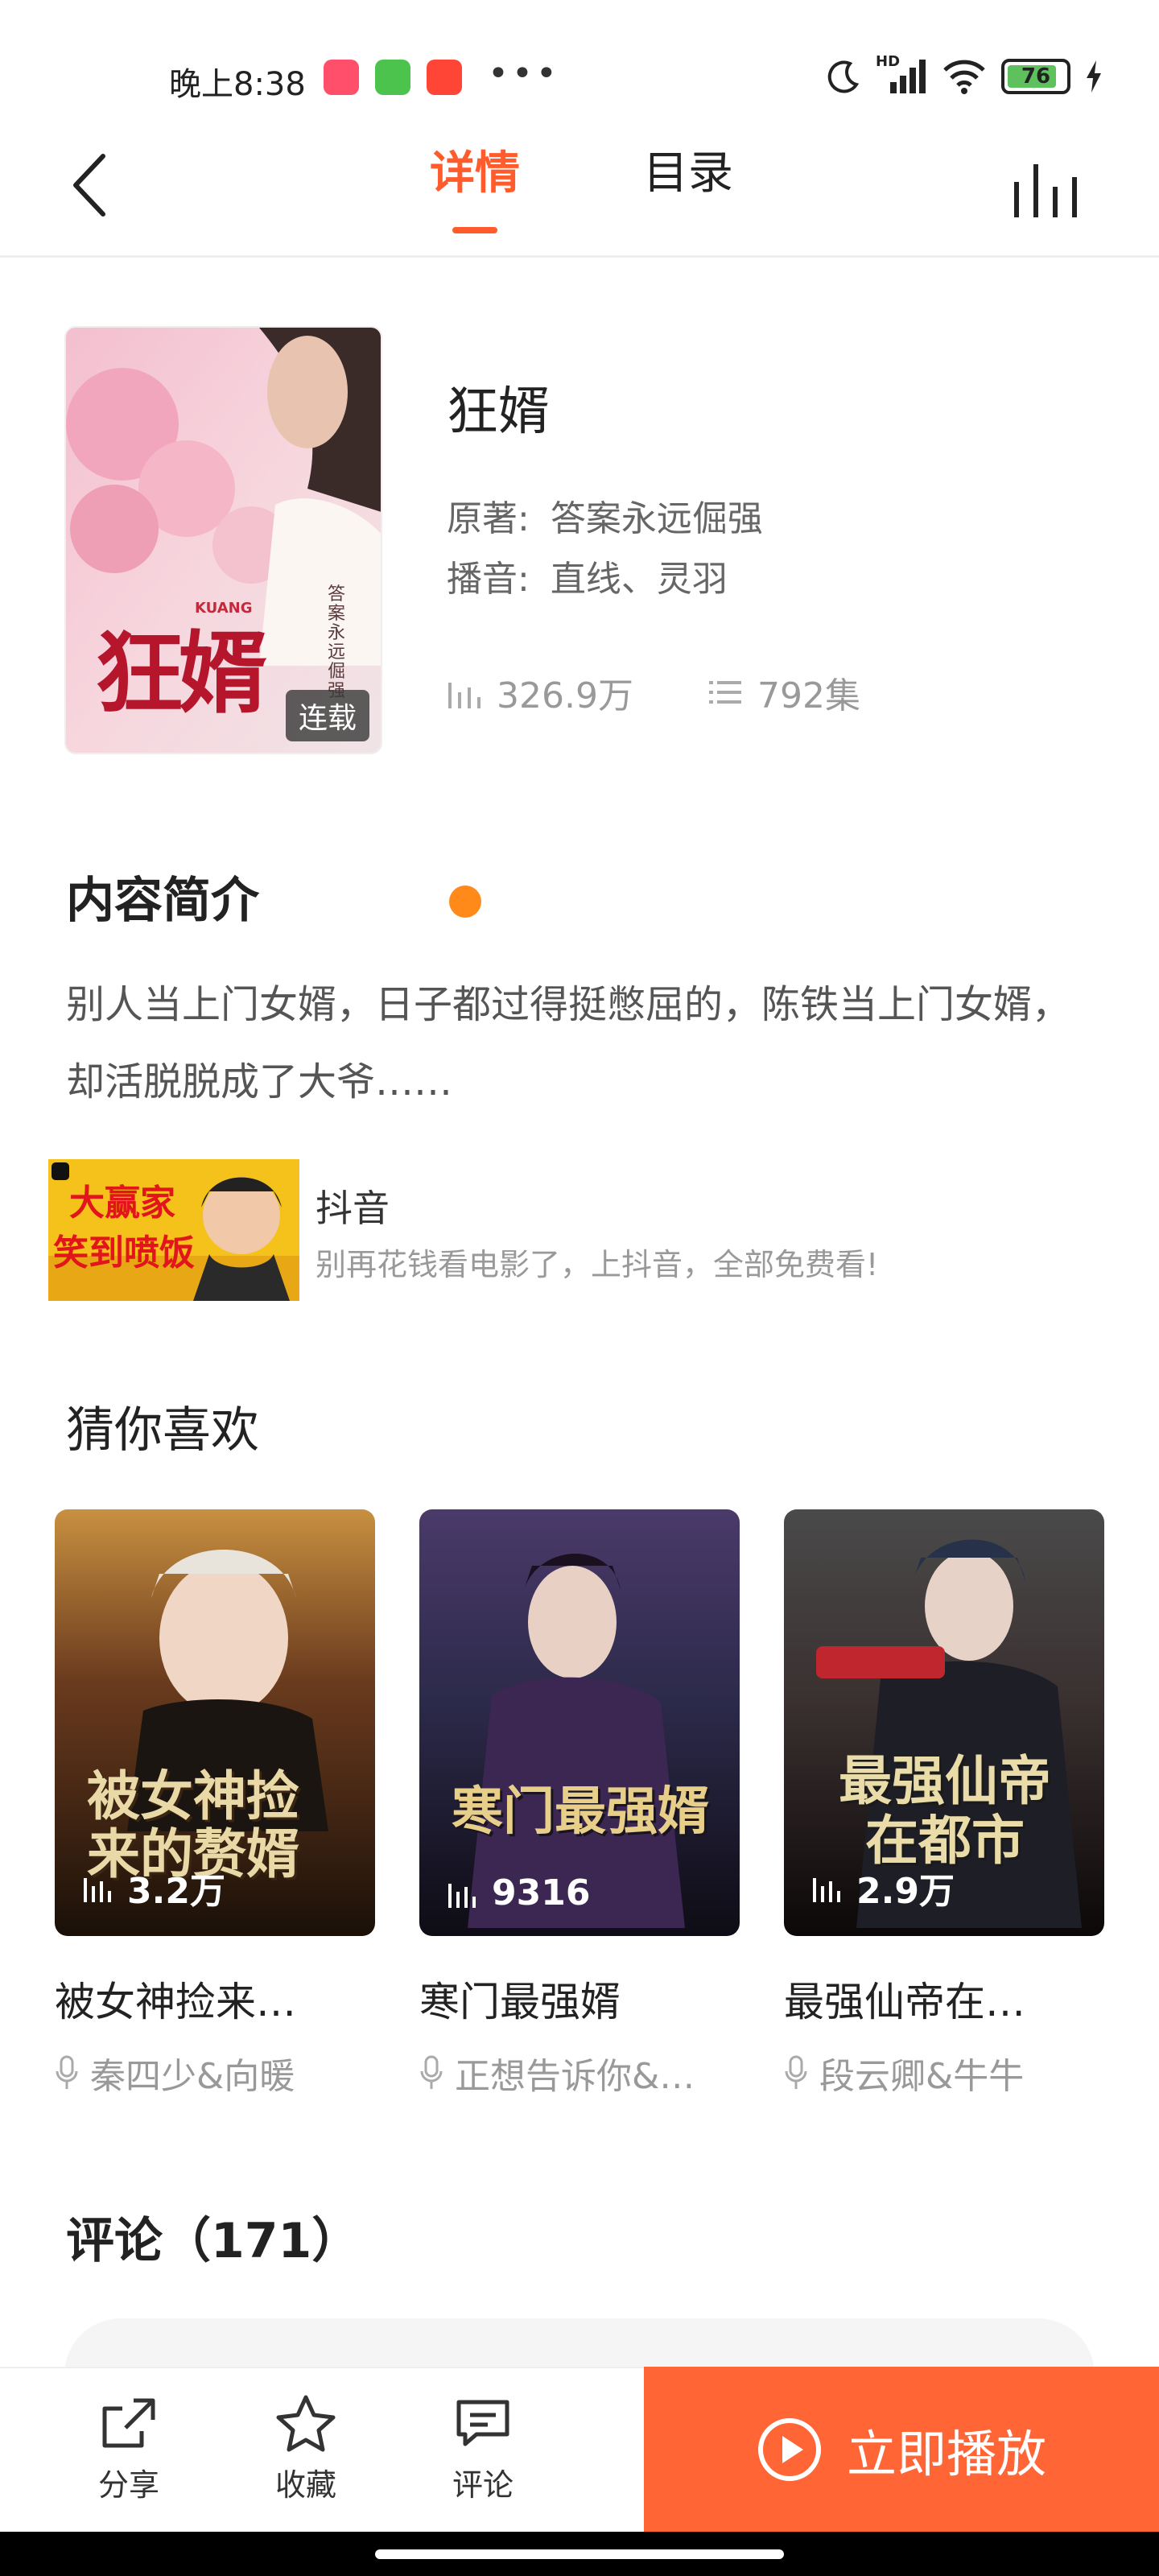  Describe the element at coordinates (580, 1811) in the screenshot. I see `recommend-cover-title: 寒门最强婿` at that location.